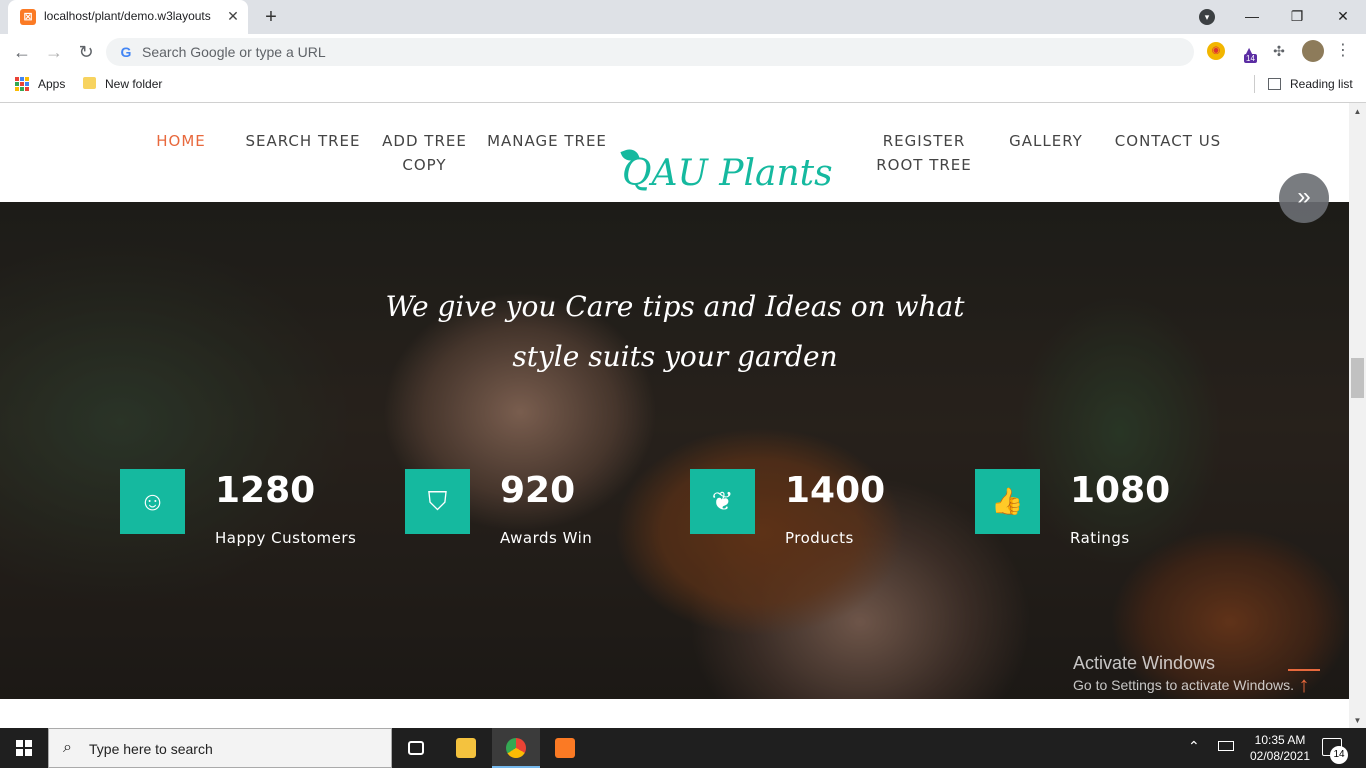  I want to click on start-button, so click(24, 748).